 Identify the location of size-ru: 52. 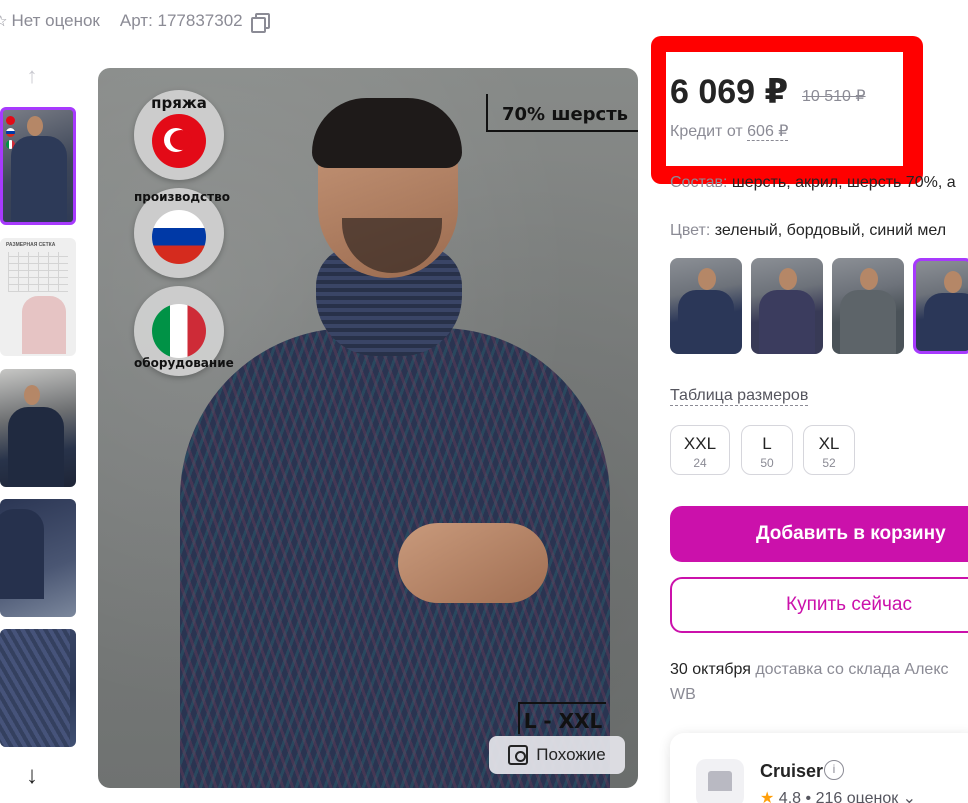
(829, 463).